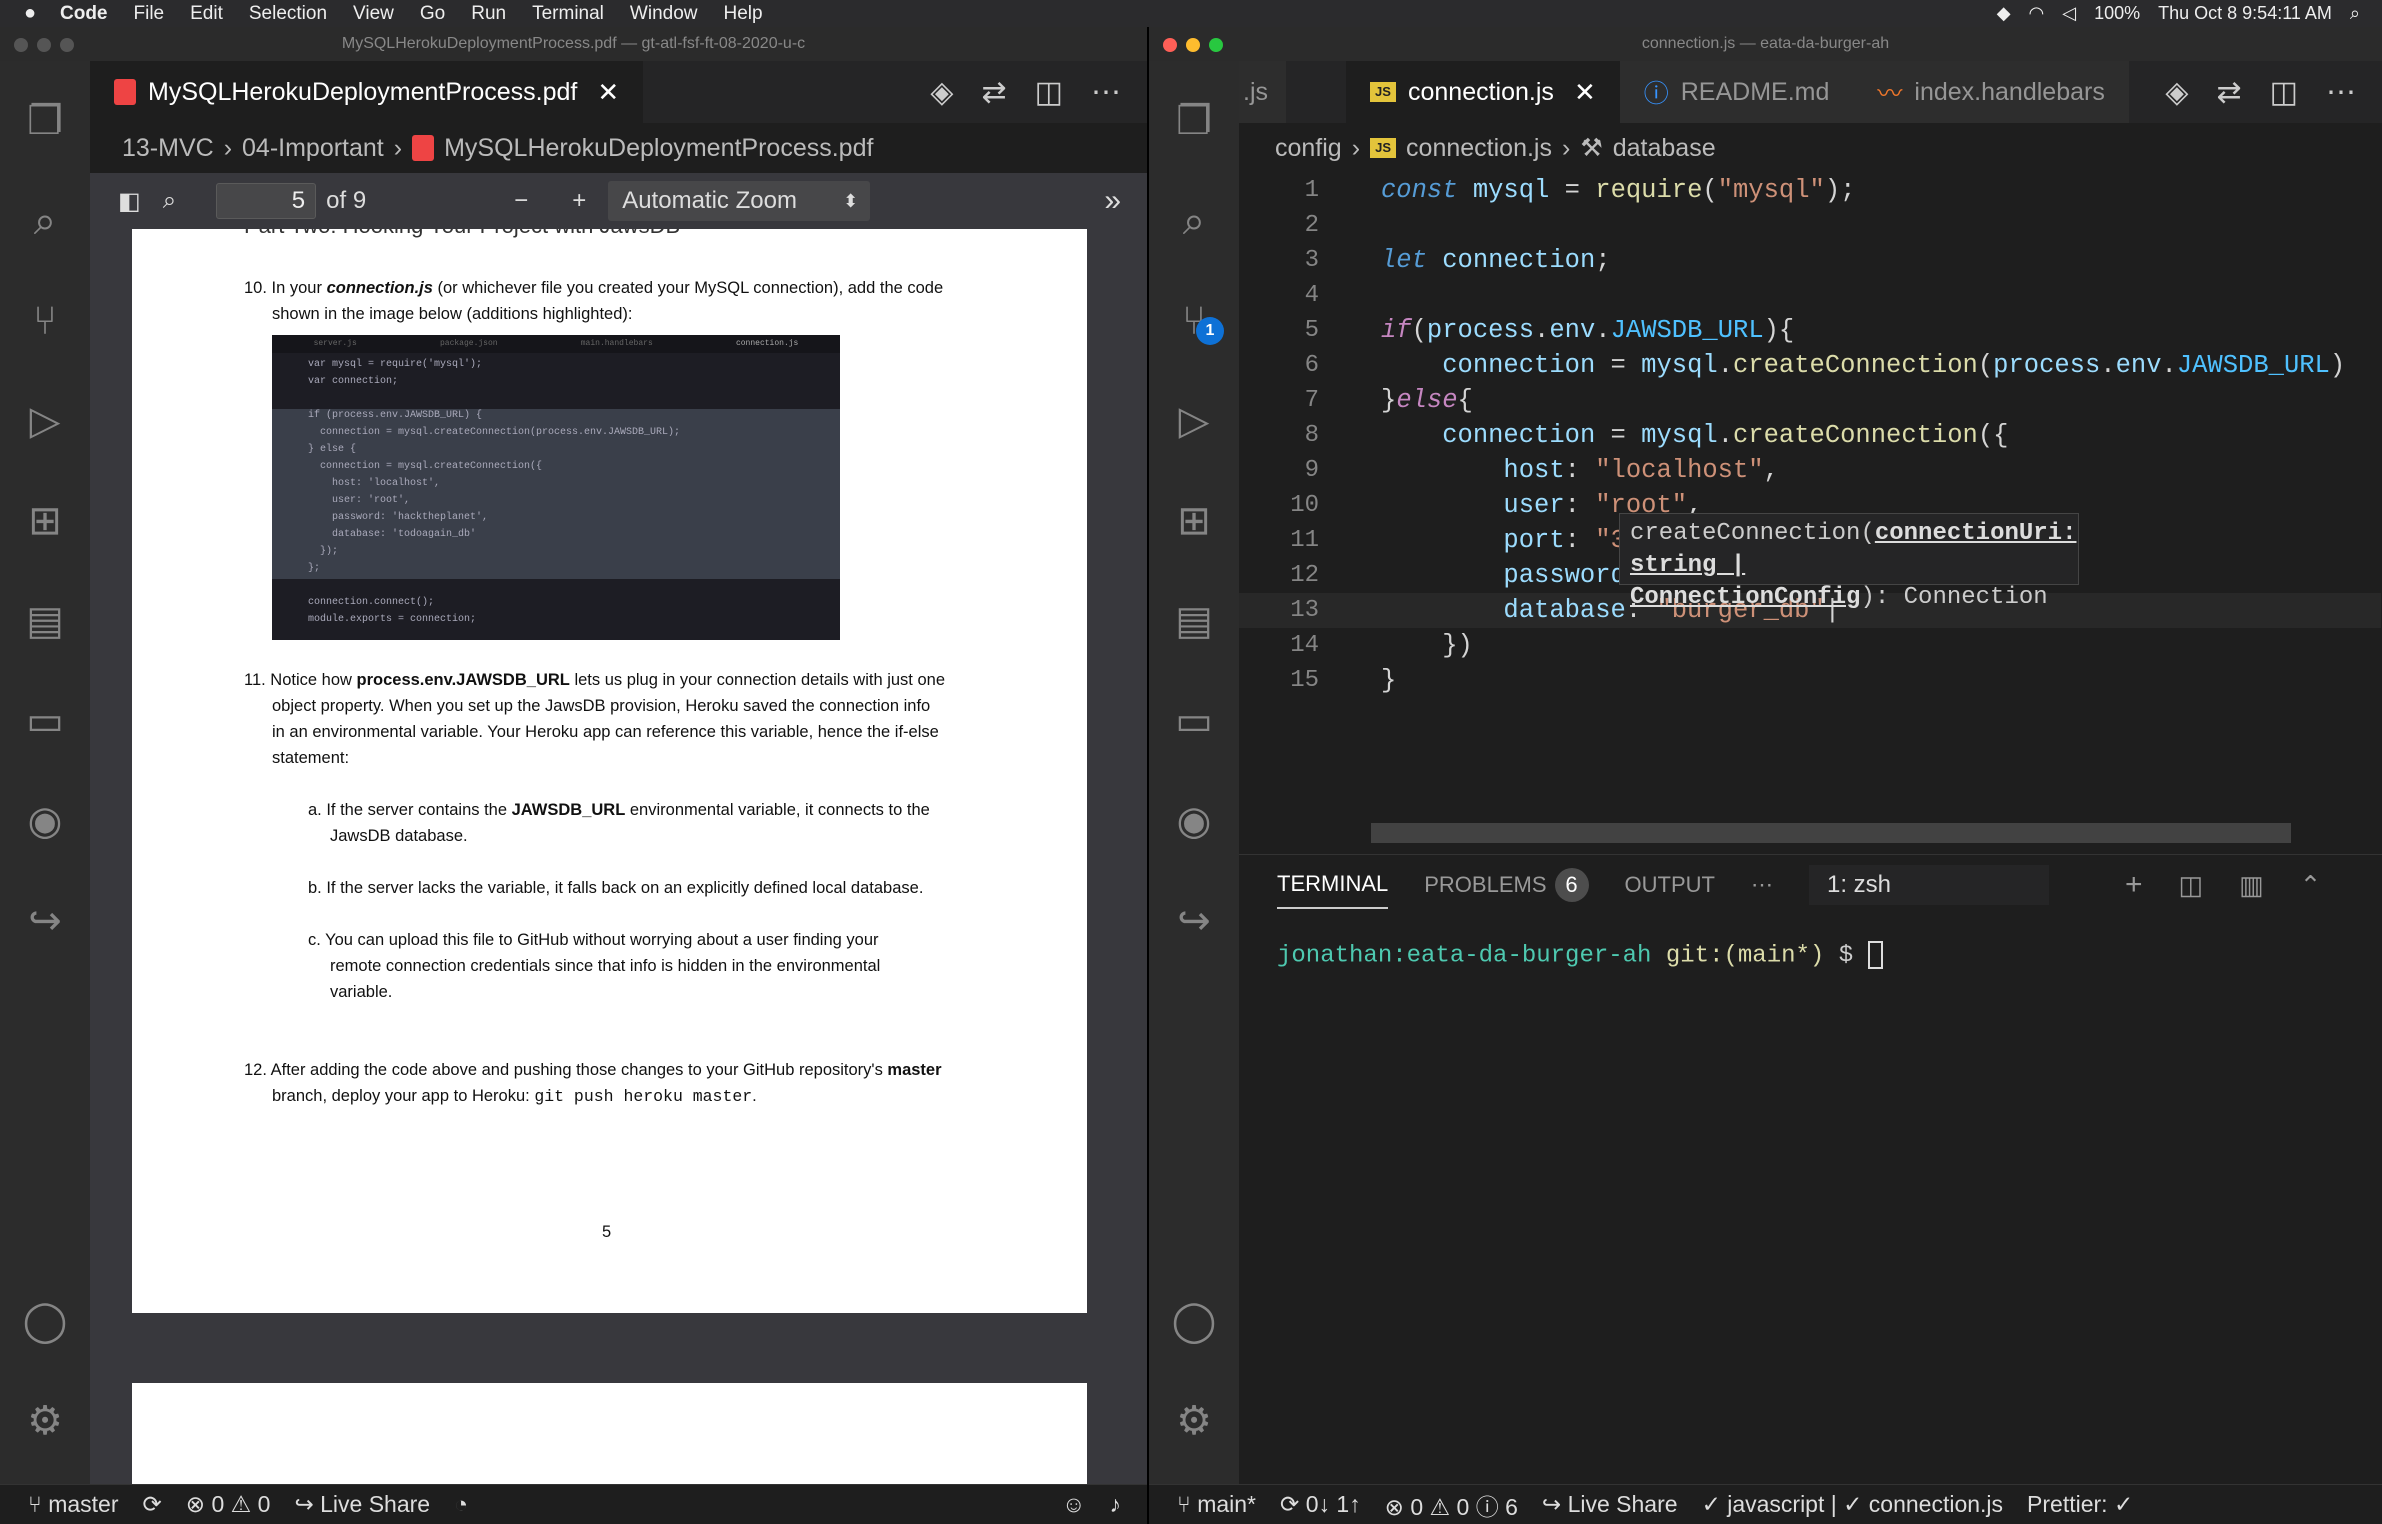 The width and height of the screenshot is (2382, 1524). I want to click on zoom-in-icon: +, so click(579, 201).